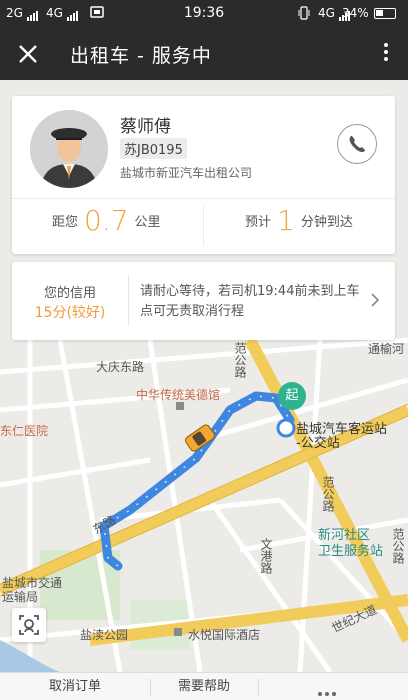 This screenshot has width=408, height=700. What do you see at coordinates (385, 13) in the screenshot?
I see `battery-icon` at bounding box center [385, 13].